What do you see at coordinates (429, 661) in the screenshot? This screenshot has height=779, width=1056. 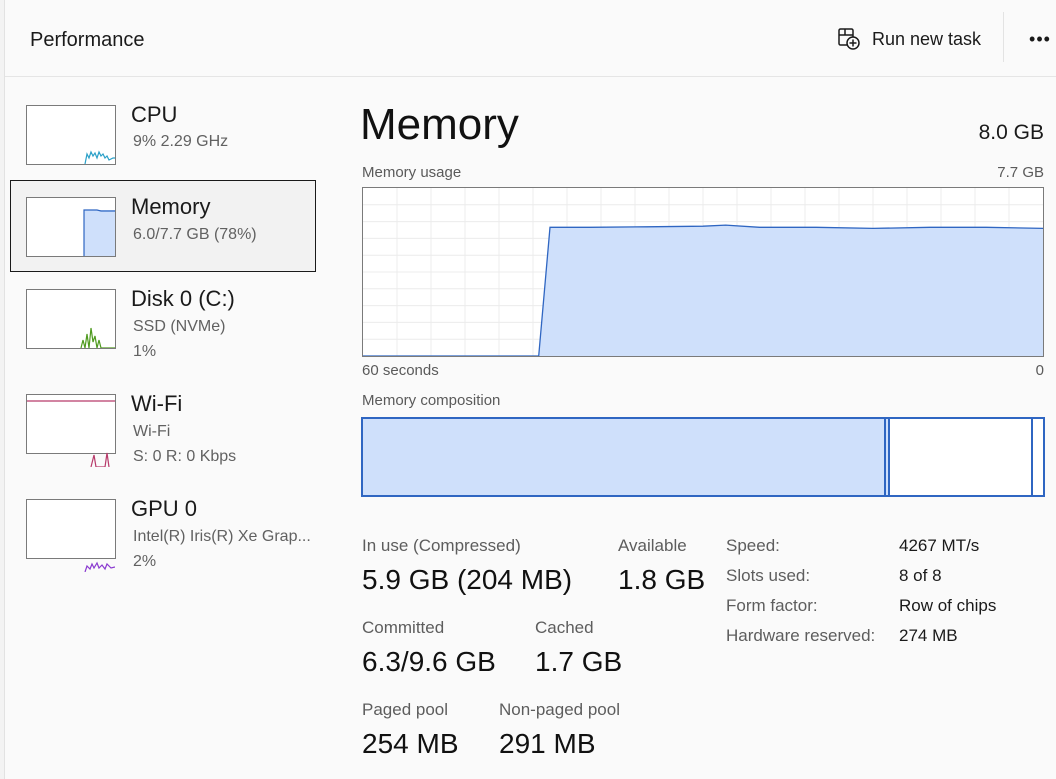 I see `committed-value: 6.3/9.6 GB` at bounding box center [429, 661].